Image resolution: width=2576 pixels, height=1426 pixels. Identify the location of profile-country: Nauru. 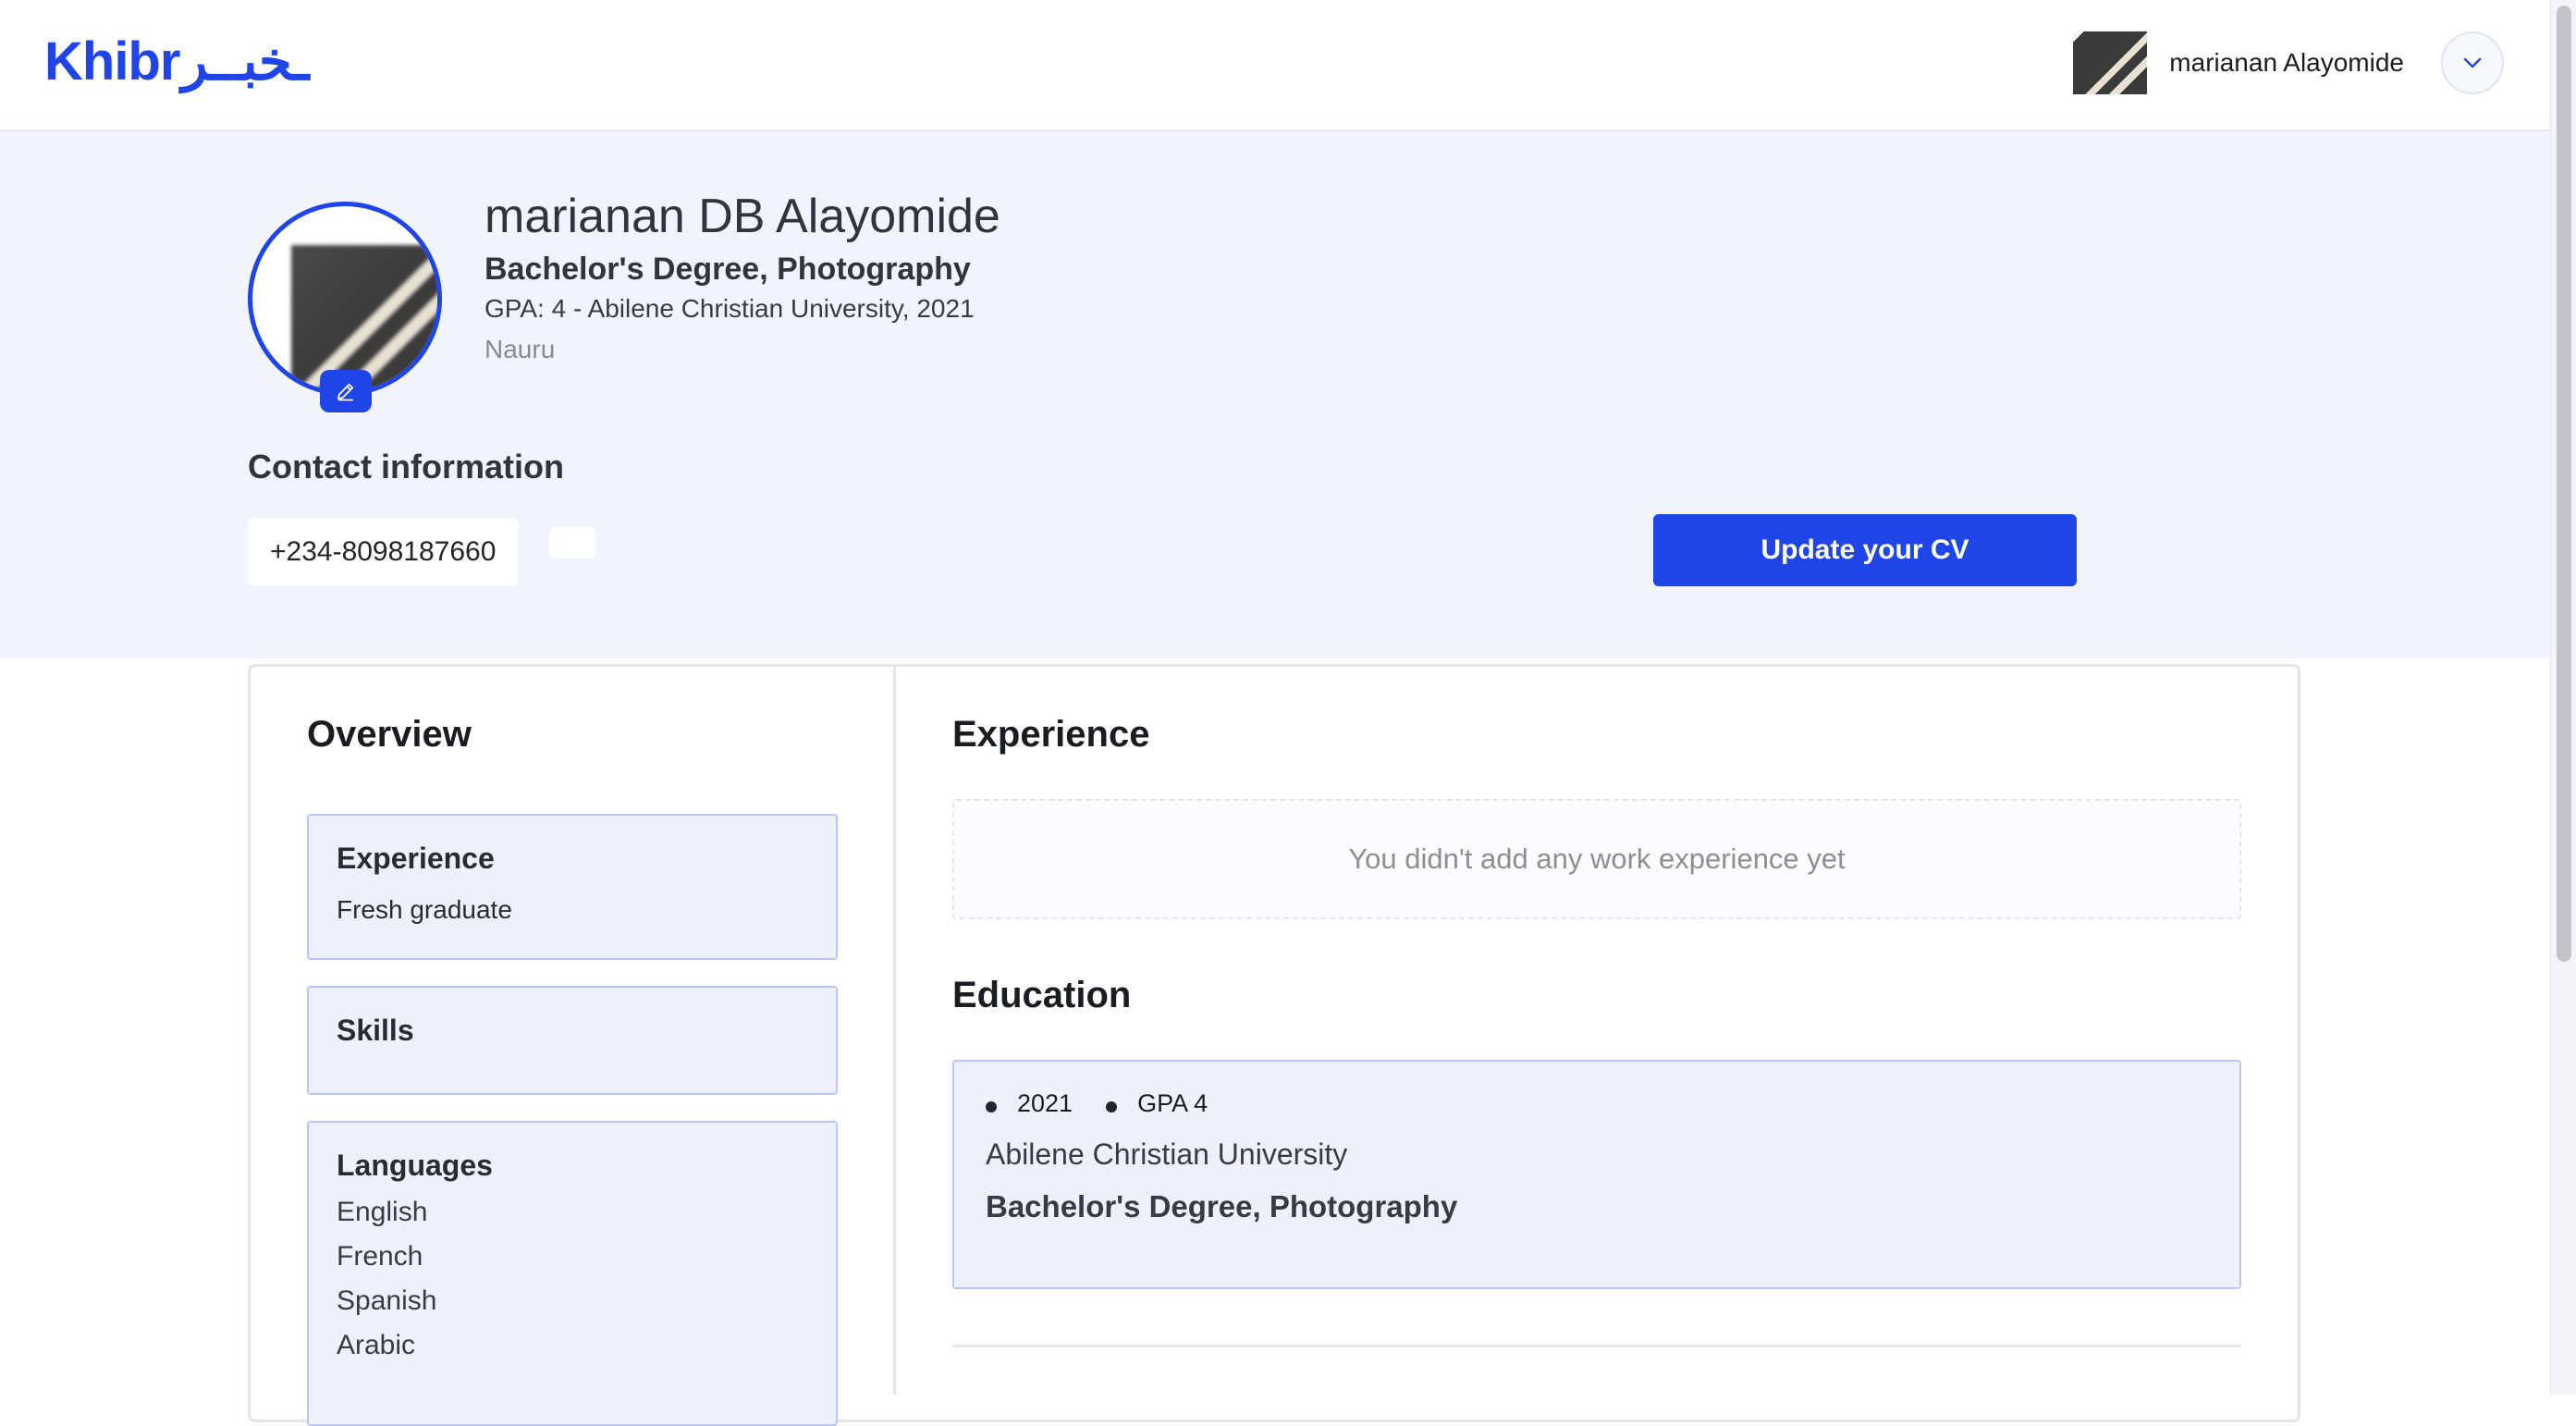
(521, 349).